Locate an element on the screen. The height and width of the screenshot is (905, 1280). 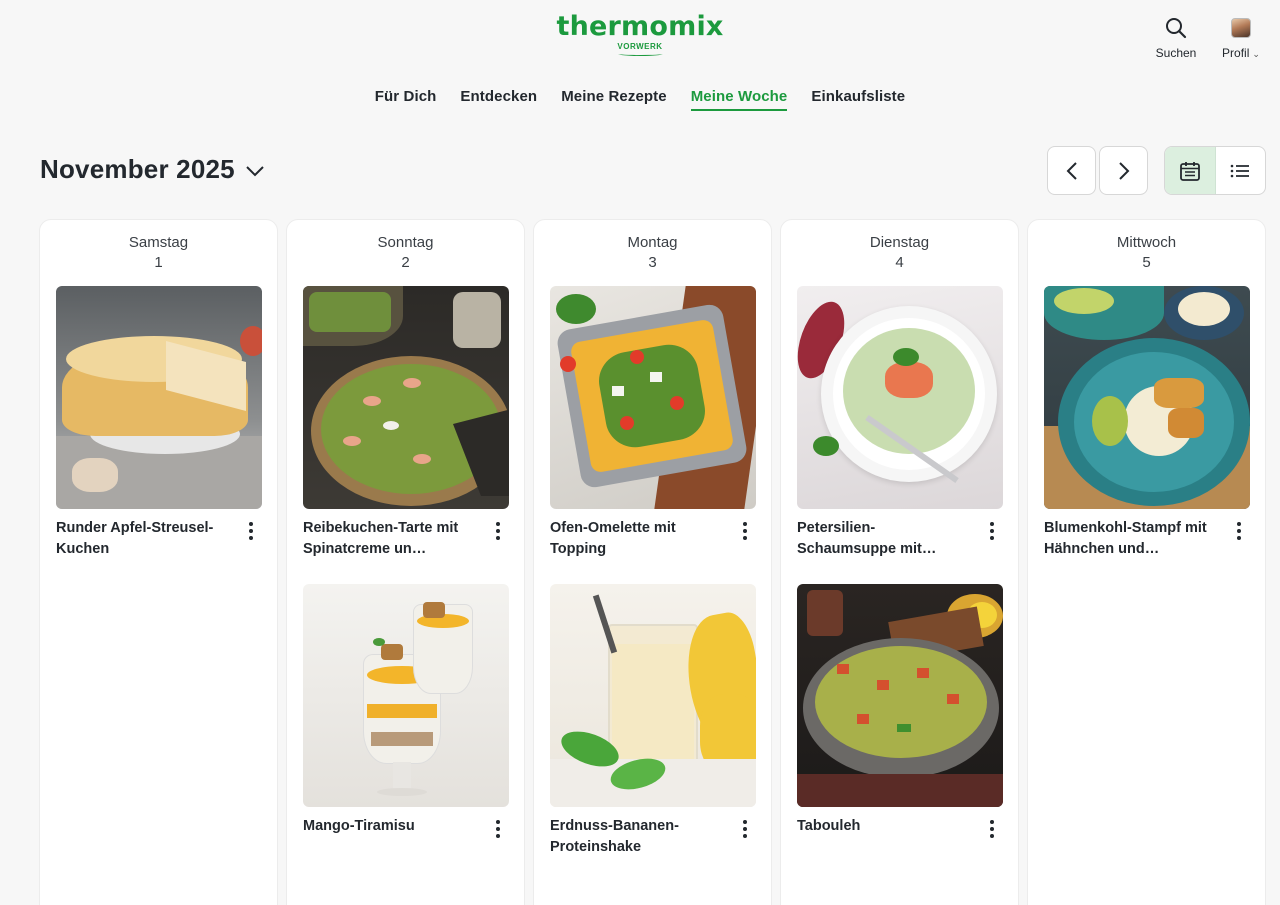
chevron-down-icon is located at coordinates (255, 170).